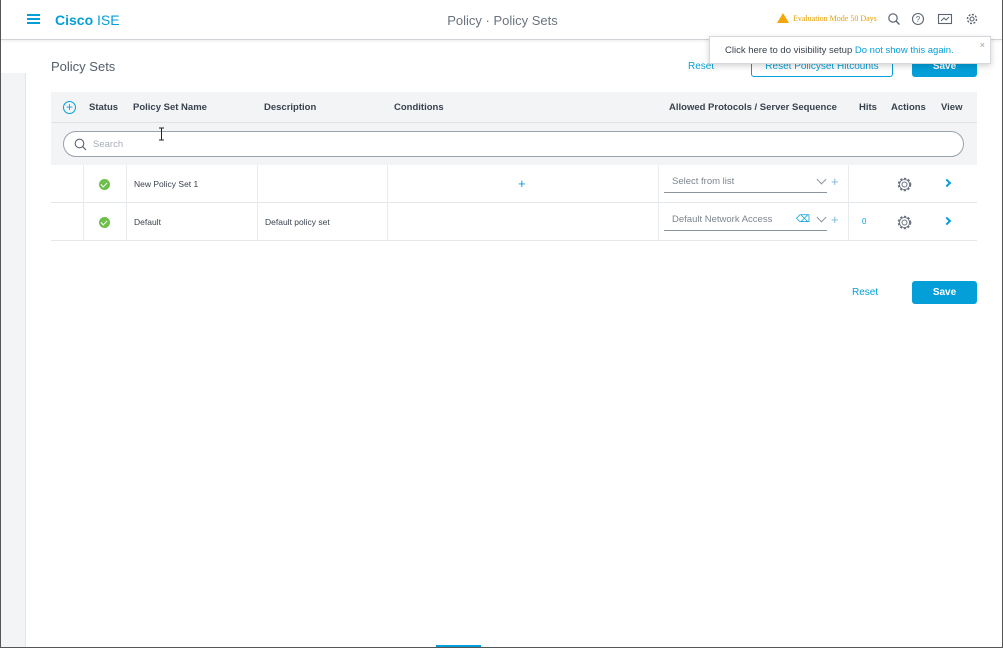  Describe the element at coordinates (103, 107) in the screenshot. I see `col-status: Status` at that location.